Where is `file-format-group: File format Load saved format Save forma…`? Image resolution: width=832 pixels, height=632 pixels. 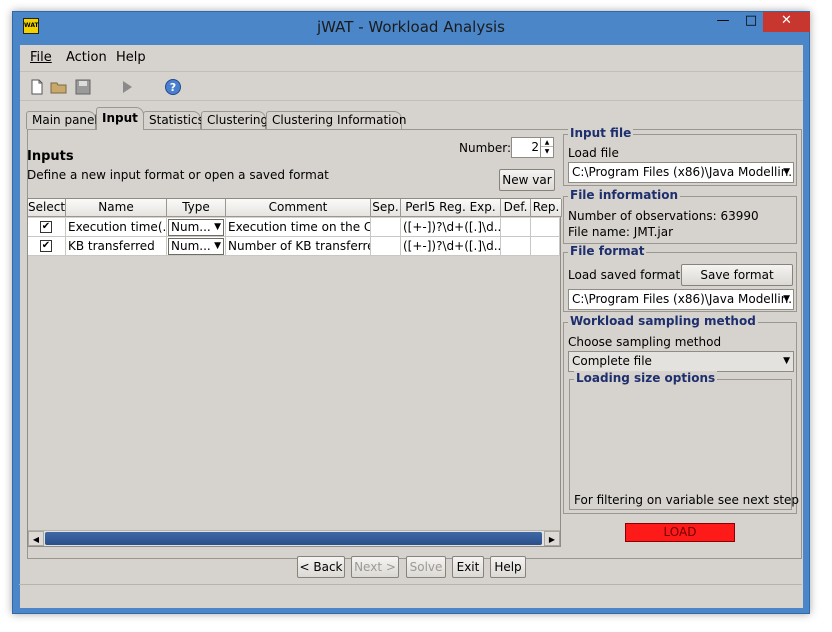 file-format-group: File format Load saved format Save forma… is located at coordinates (680, 278).